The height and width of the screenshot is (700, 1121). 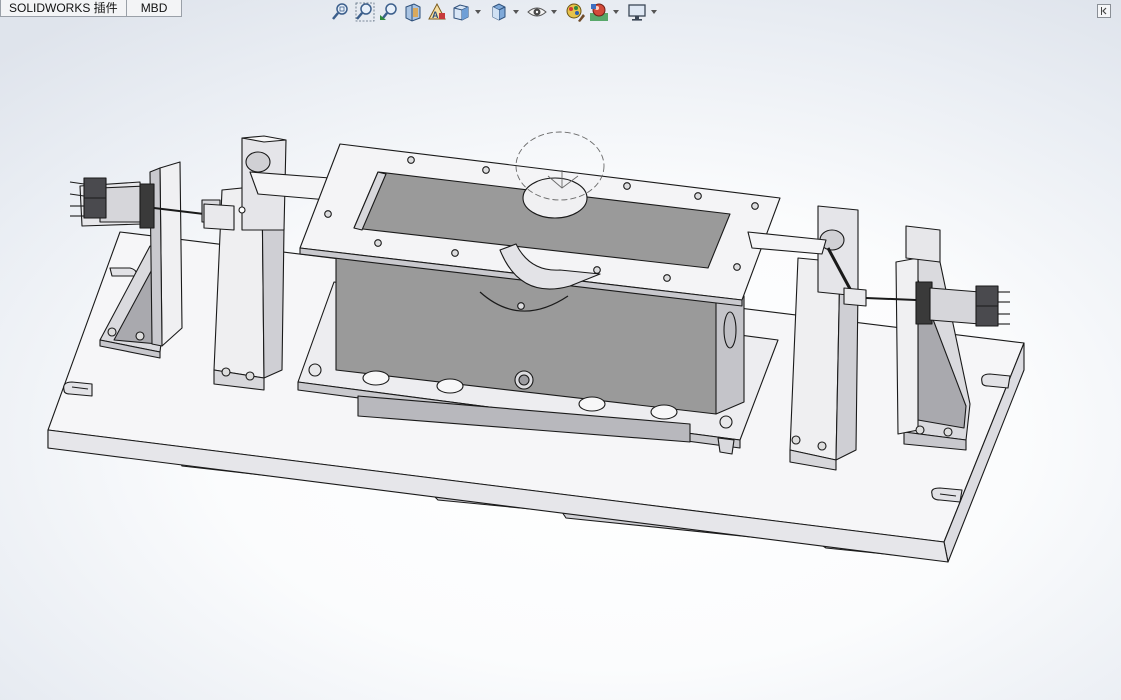 I want to click on zoom-to-area-button, so click(x=365, y=12).